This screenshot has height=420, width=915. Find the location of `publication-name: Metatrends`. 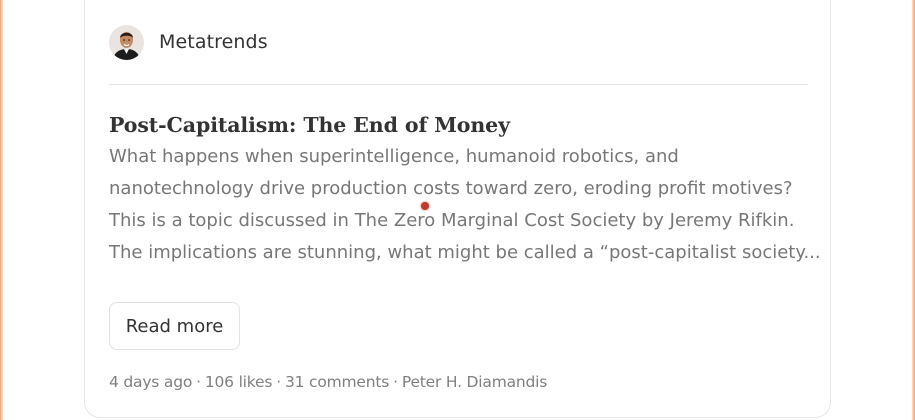

publication-name: Metatrends is located at coordinates (213, 42).